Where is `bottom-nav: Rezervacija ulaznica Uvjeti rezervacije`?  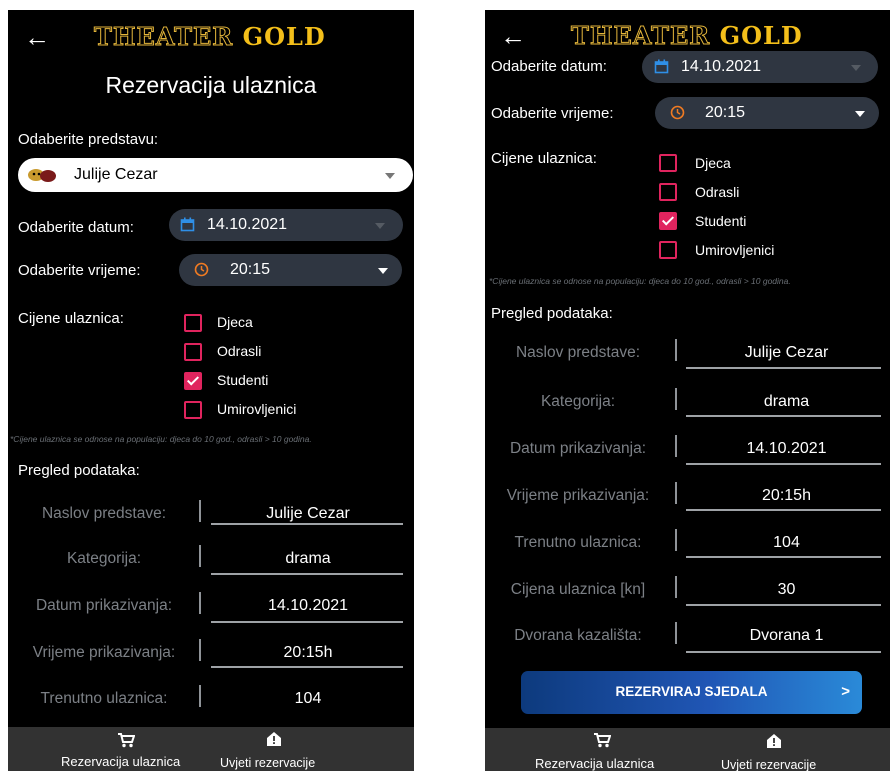
bottom-nav: Rezervacija ulaznica Uvjeti rezervacije is located at coordinates (211, 749).